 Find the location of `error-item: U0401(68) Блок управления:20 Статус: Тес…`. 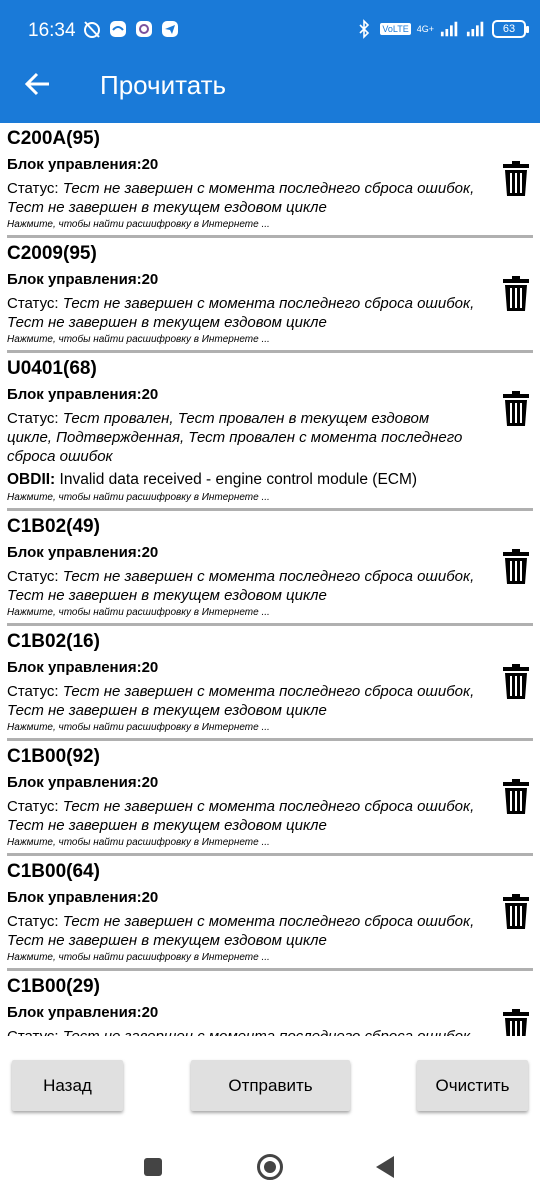

error-item: U0401(68) Блок управления:20 Статус: Тес… is located at coordinates (270, 432).